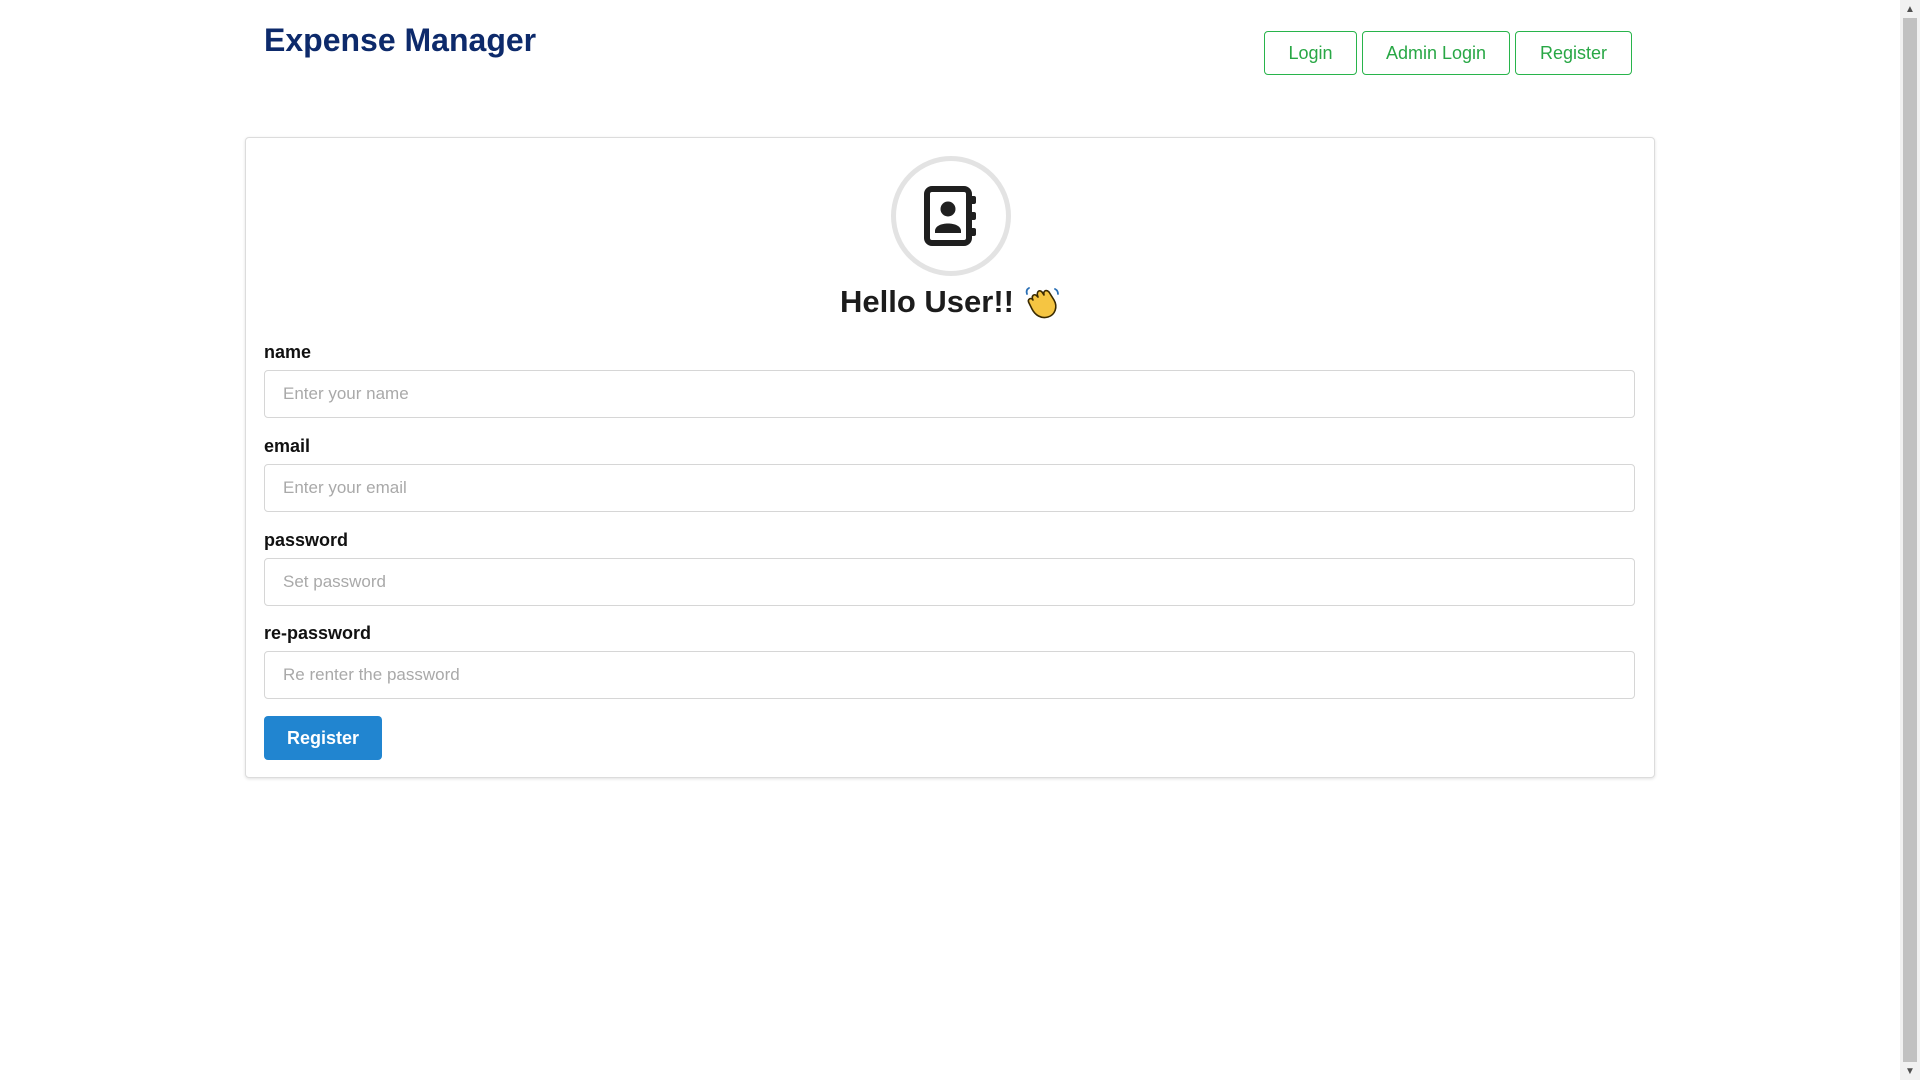  What do you see at coordinates (318, 633) in the screenshot?
I see `repassword-label: re-password` at bounding box center [318, 633].